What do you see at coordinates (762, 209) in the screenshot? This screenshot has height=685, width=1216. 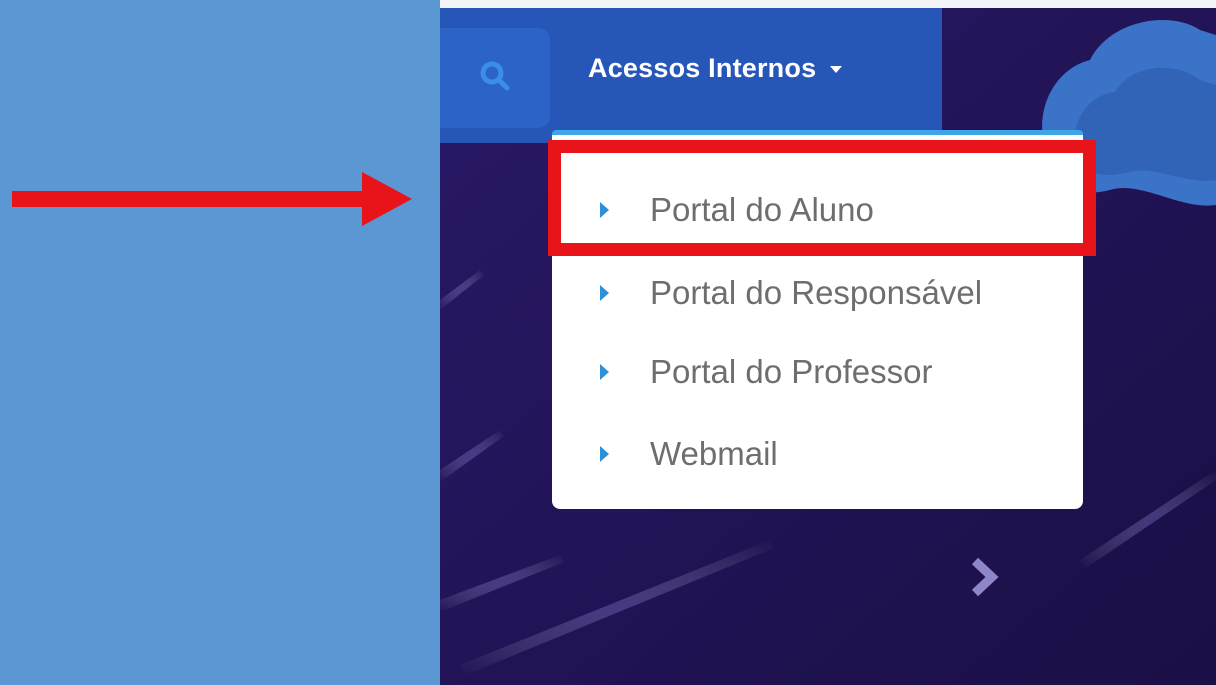 I see `menu-item-label: Portal do Aluno` at bounding box center [762, 209].